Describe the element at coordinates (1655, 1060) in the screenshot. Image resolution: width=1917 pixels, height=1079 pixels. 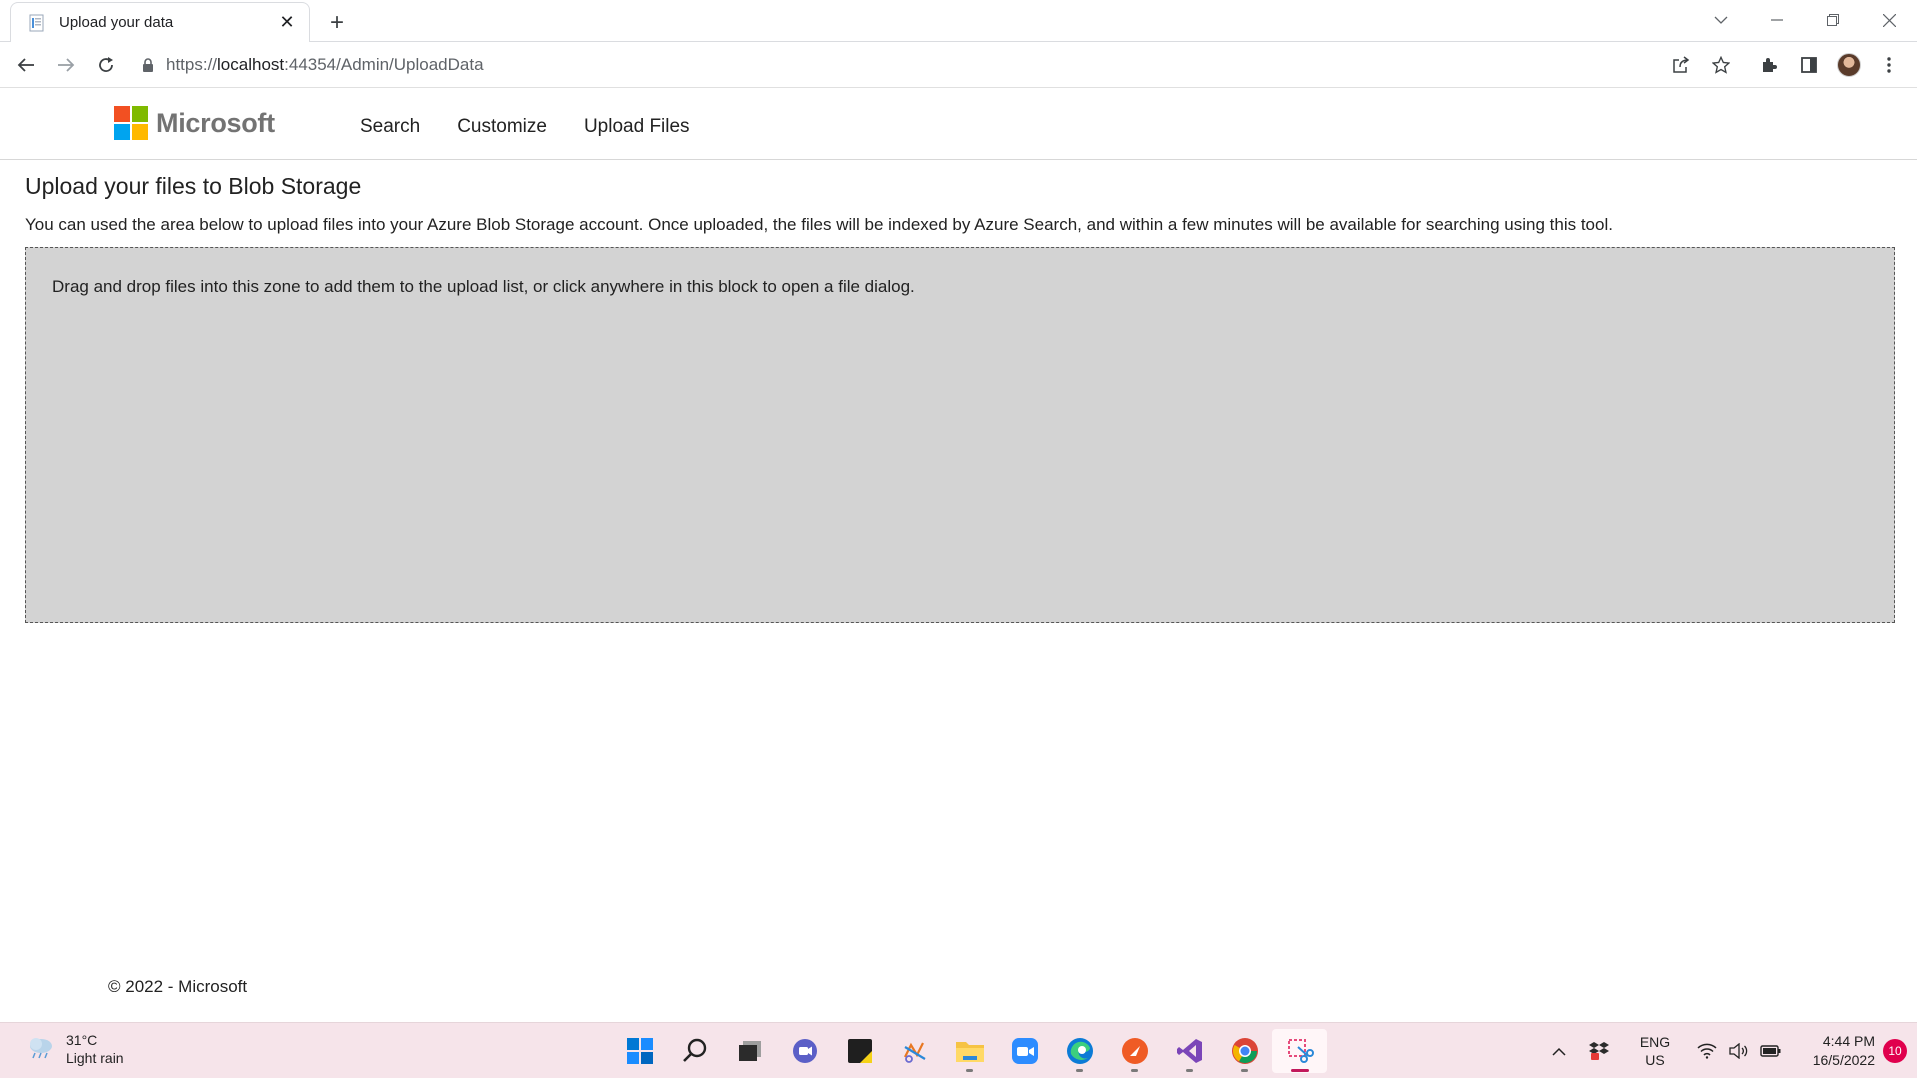
I see `region-code: US` at that location.